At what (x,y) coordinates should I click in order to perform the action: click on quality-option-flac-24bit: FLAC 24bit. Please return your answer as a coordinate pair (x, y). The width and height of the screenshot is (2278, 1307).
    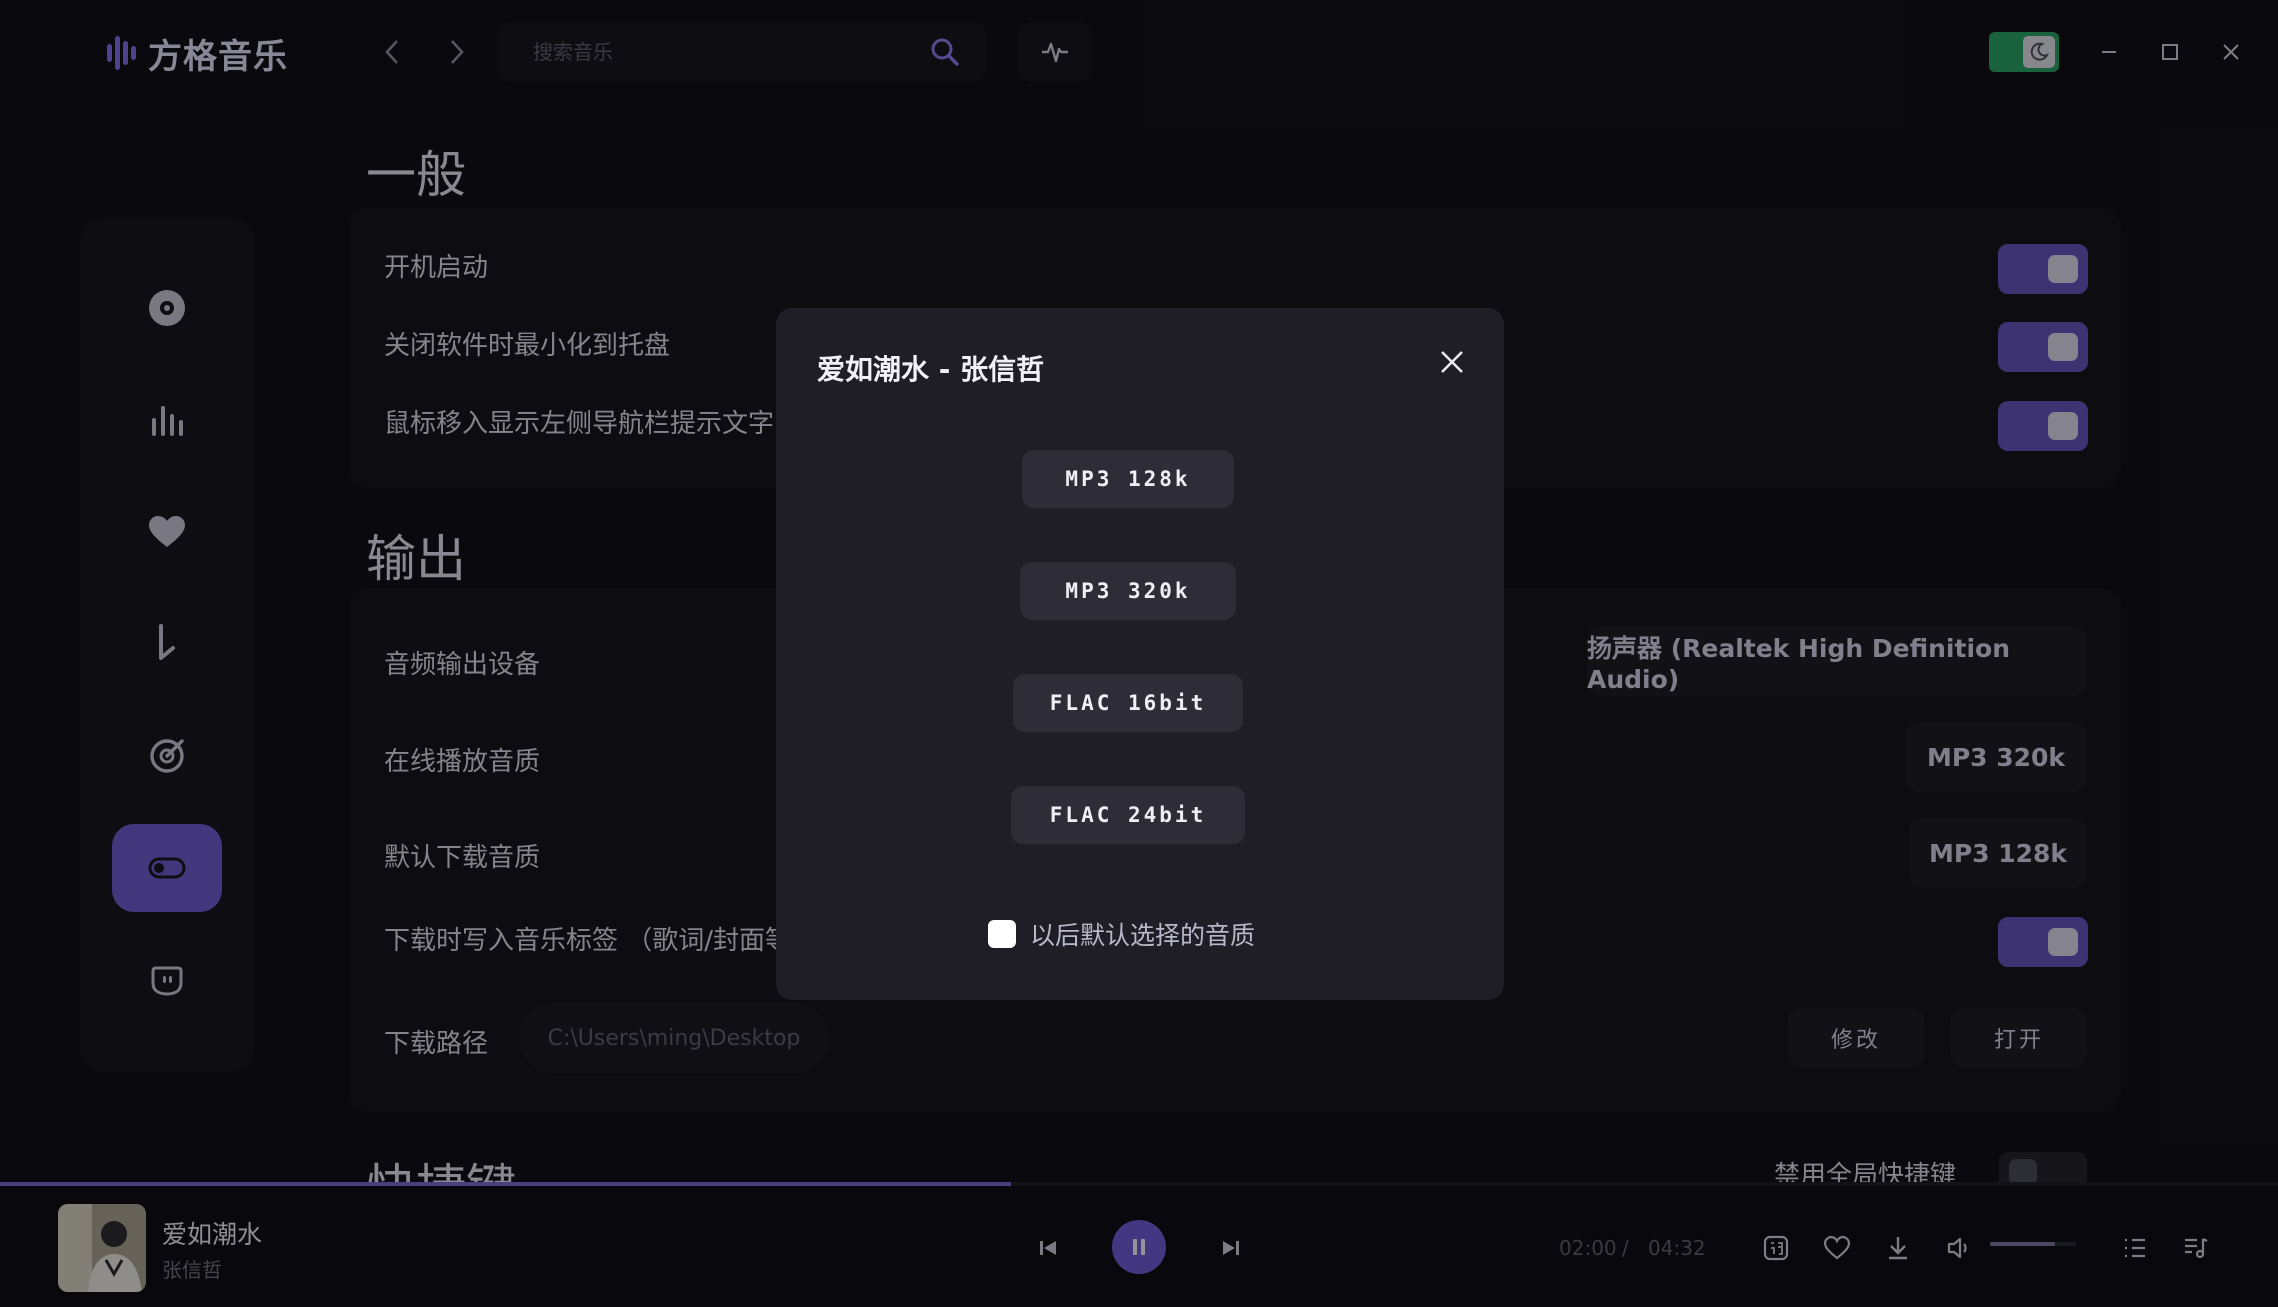
    Looking at the image, I should click on (1128, 815).